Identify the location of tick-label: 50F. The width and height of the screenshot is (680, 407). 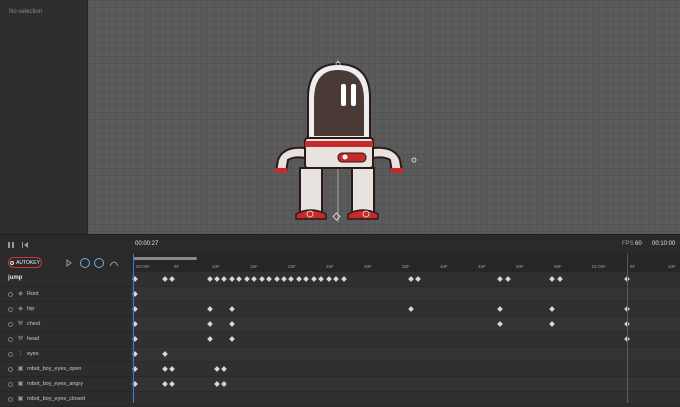
(520, 266).